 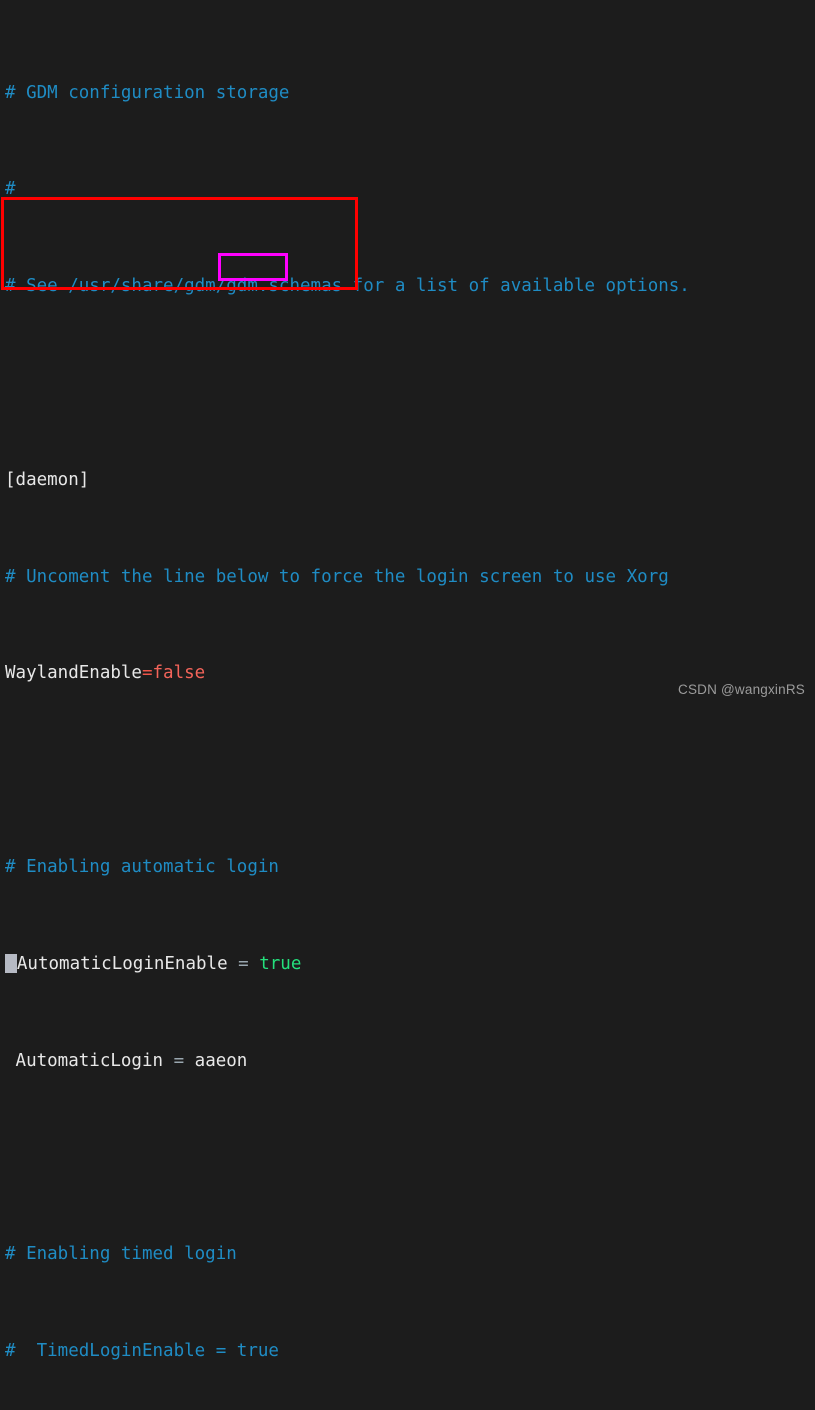 I want to click on comment-text: # Enabling timed login, so click(x=121, y=1254).